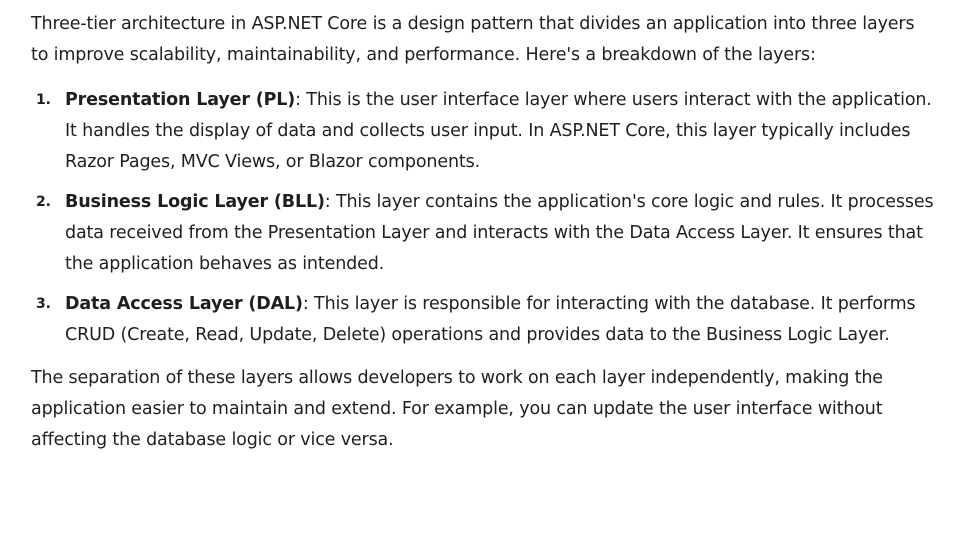 The width and height of the screenshot is (966, 546). Describe the element at coordinates (195, 202) in the screenshot. I see `layer-term: Business Logic Layer (BLL)` at that location.